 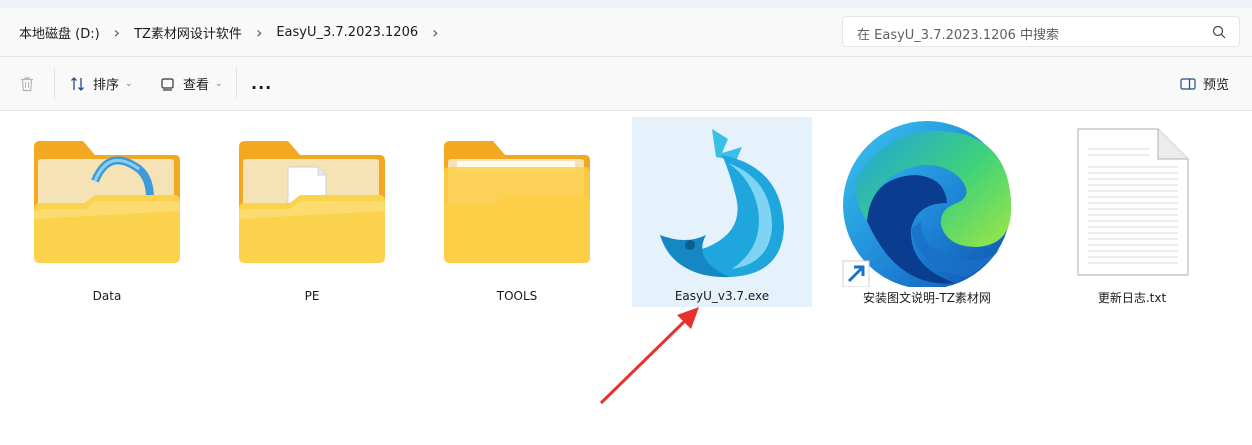 What do you see at coordinates (626, 84) in the screenshot?
I see `command-bar: 排序 ⌄ 查看 ⌄ ... 预览` at bounding box center [626, 84].